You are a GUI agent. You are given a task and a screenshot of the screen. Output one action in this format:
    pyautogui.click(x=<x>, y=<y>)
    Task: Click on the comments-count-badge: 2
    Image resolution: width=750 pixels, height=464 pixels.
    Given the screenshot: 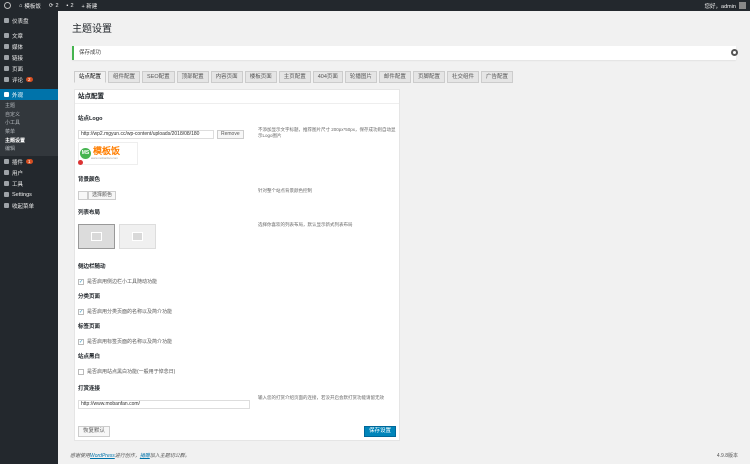 What is the action you would take?
    pyautogui.click(x=29, y=79)
    